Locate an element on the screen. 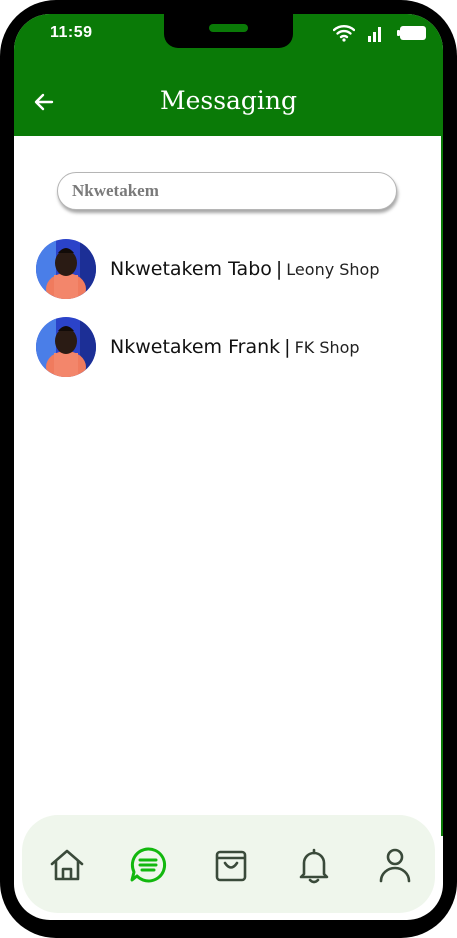 Image resolution: width=457 pixels, height=938 pixels. shop-name: FK Shop is located at coordinates (327, 347).